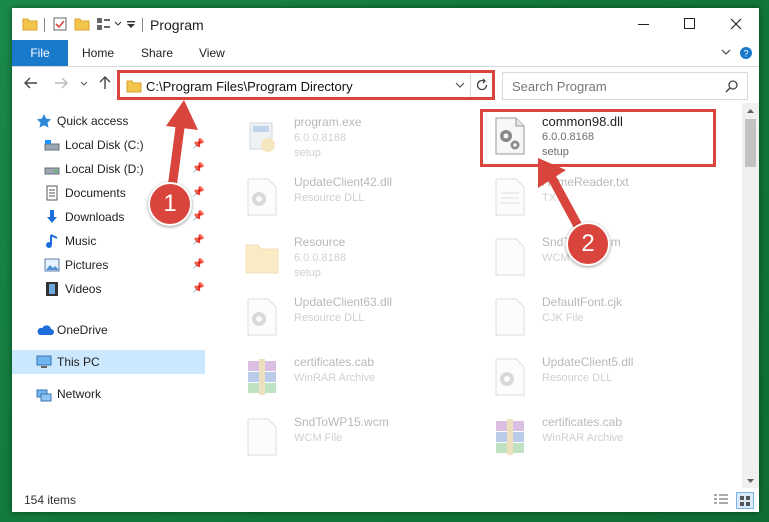  I want to click on step-badge-2: 2, so click(588, 244).